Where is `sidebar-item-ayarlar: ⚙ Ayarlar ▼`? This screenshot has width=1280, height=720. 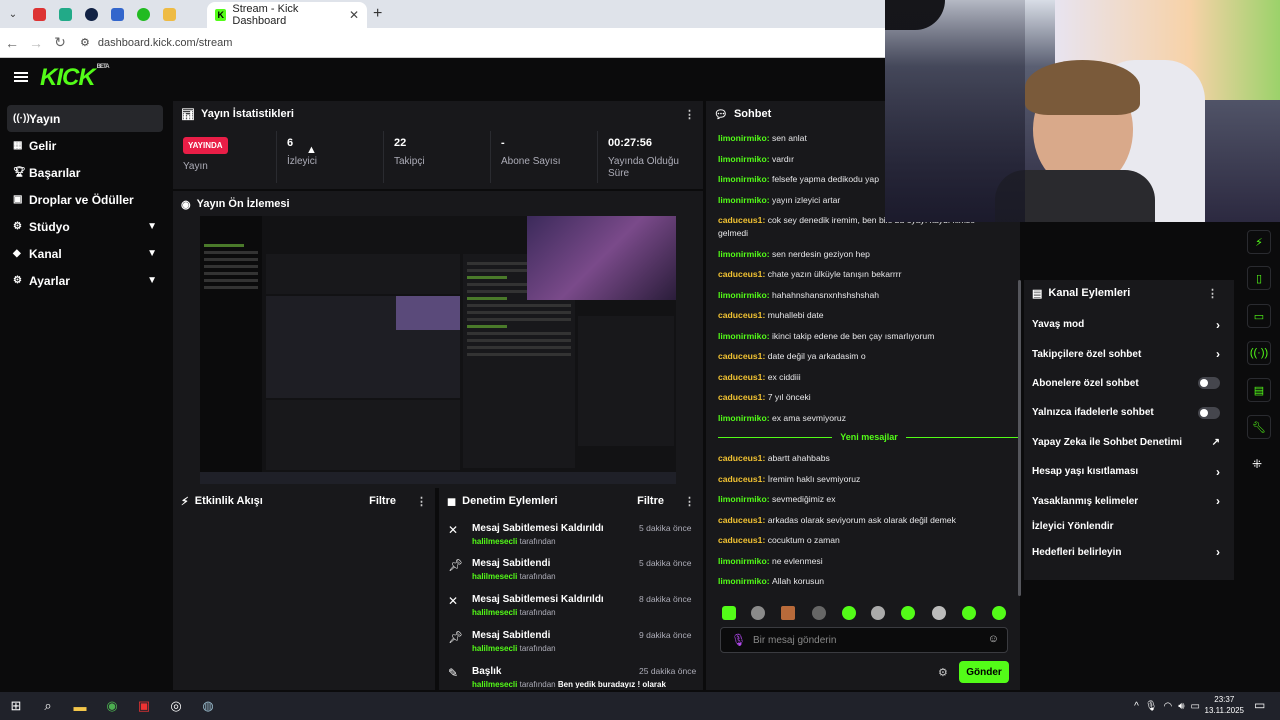
sidebar-item-ayarlar: ⚙ Ayarlar ▼ is located at coordinates (85, 280).